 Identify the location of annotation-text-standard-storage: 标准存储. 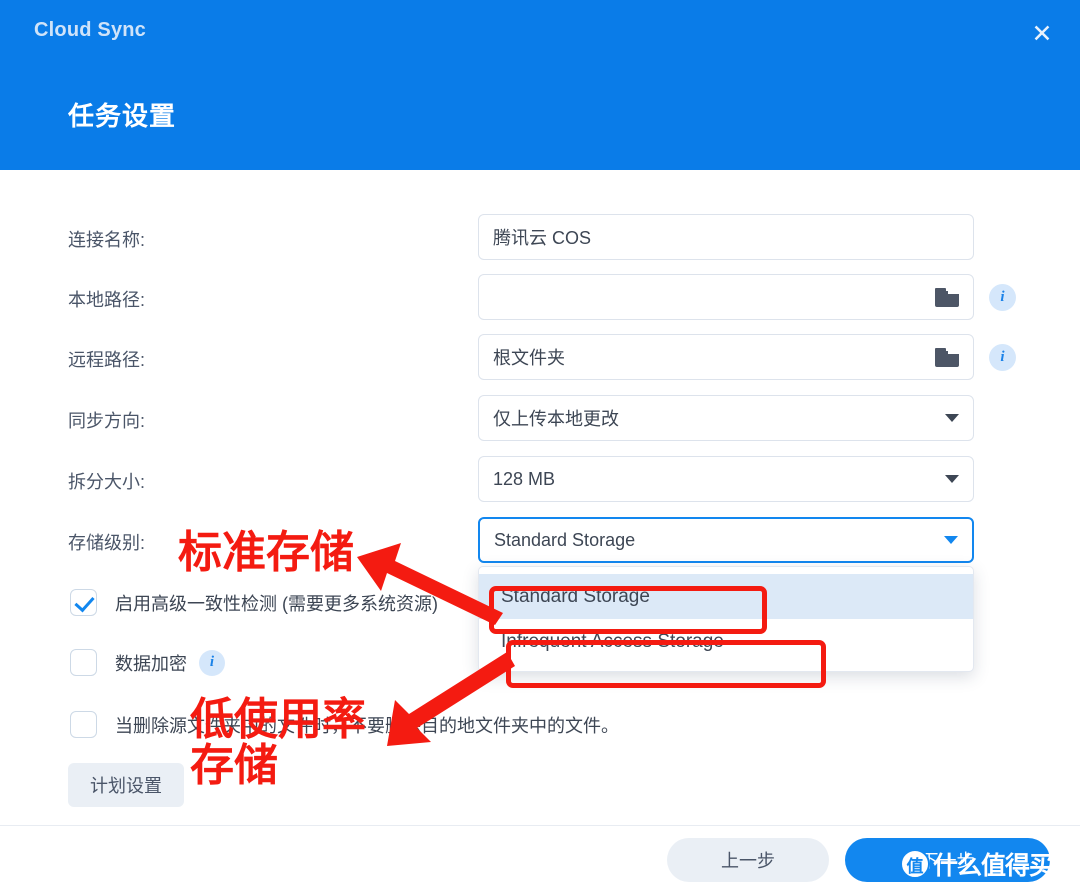
(266, 552).